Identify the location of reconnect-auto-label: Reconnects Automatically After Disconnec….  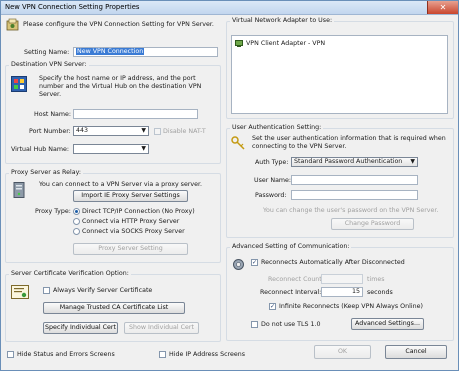
(333, 262).